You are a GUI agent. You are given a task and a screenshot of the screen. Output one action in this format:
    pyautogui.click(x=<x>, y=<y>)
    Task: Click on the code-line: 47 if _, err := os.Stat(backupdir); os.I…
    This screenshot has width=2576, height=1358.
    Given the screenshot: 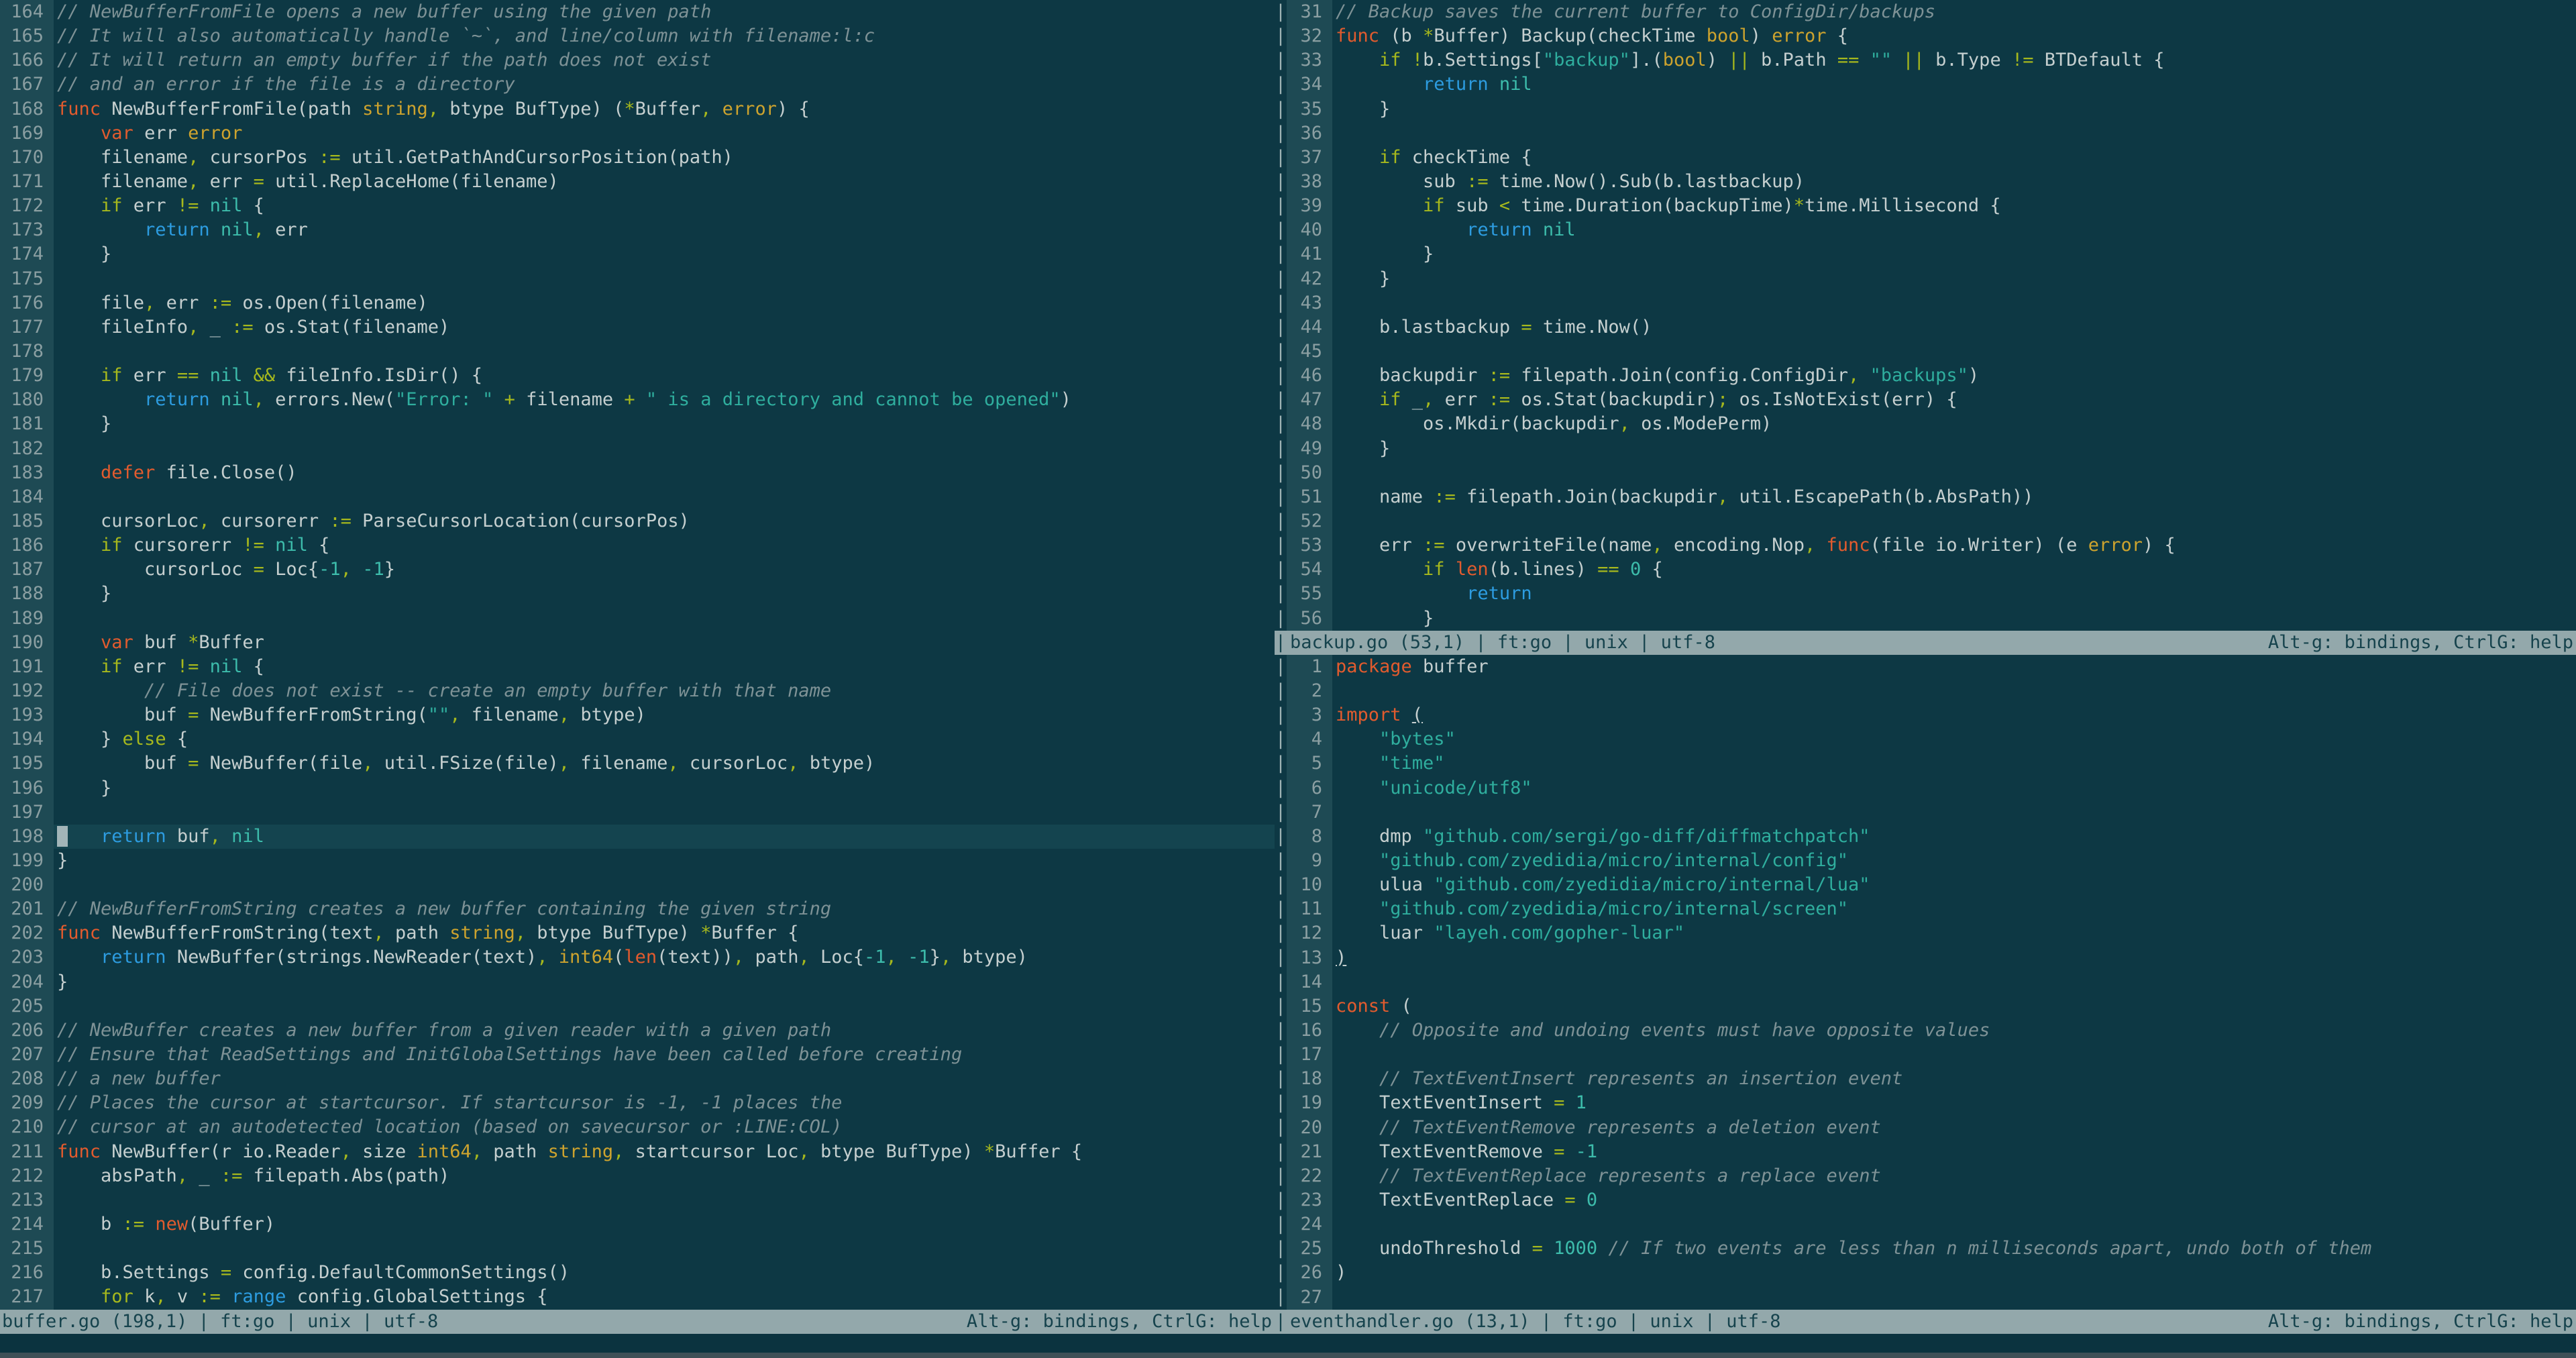 What is the action you would take?
    pyautogui.click(x=1931, y=400)
    